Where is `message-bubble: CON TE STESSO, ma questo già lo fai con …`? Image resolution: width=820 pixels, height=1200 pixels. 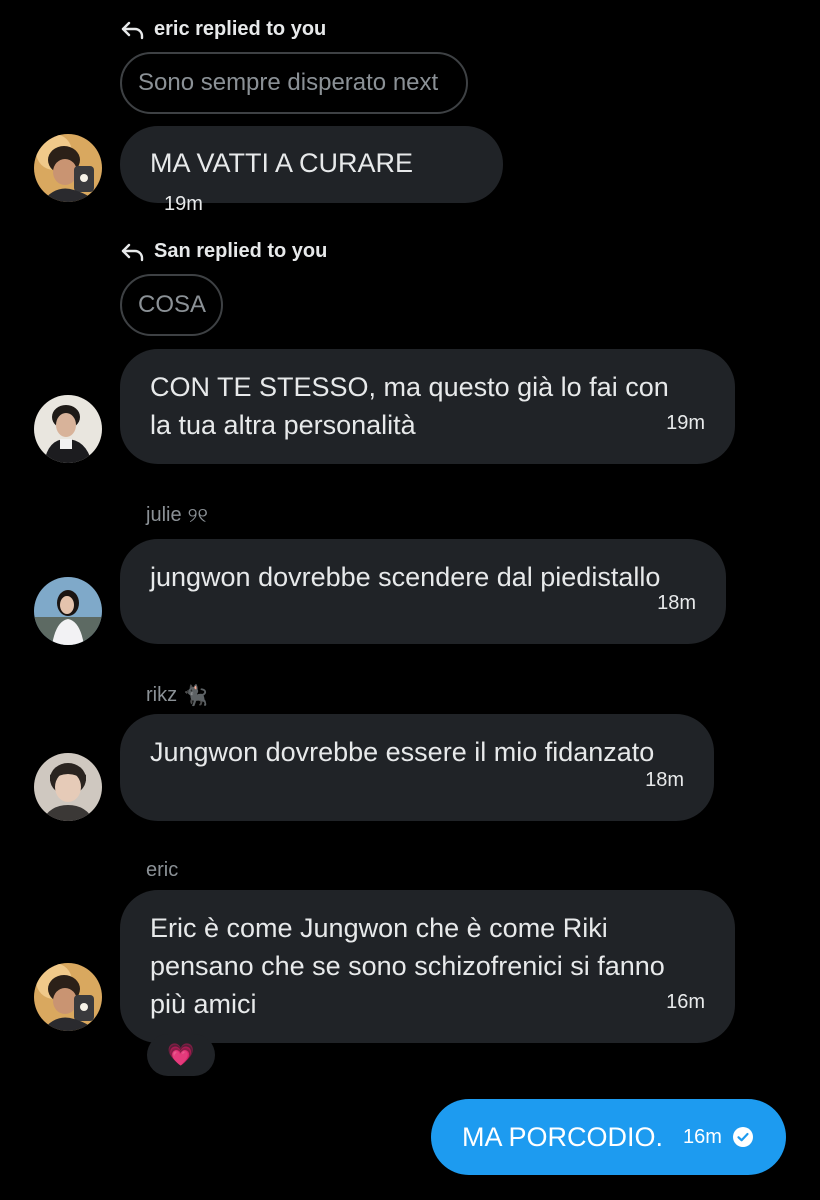
message-bubble: CON TE STESSO, ma questo già lo fai con … is located at coordinates (427, 406).